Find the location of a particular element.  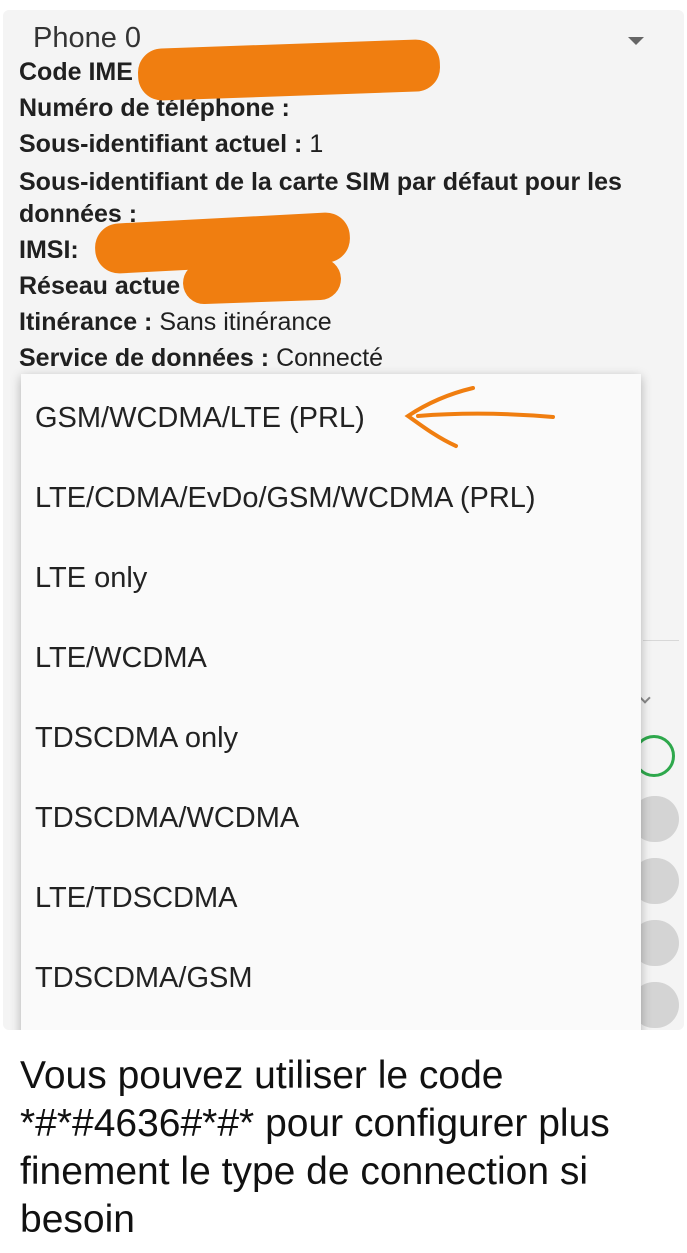

imsi-label: IMSI: is located at coordinates (49, 250).